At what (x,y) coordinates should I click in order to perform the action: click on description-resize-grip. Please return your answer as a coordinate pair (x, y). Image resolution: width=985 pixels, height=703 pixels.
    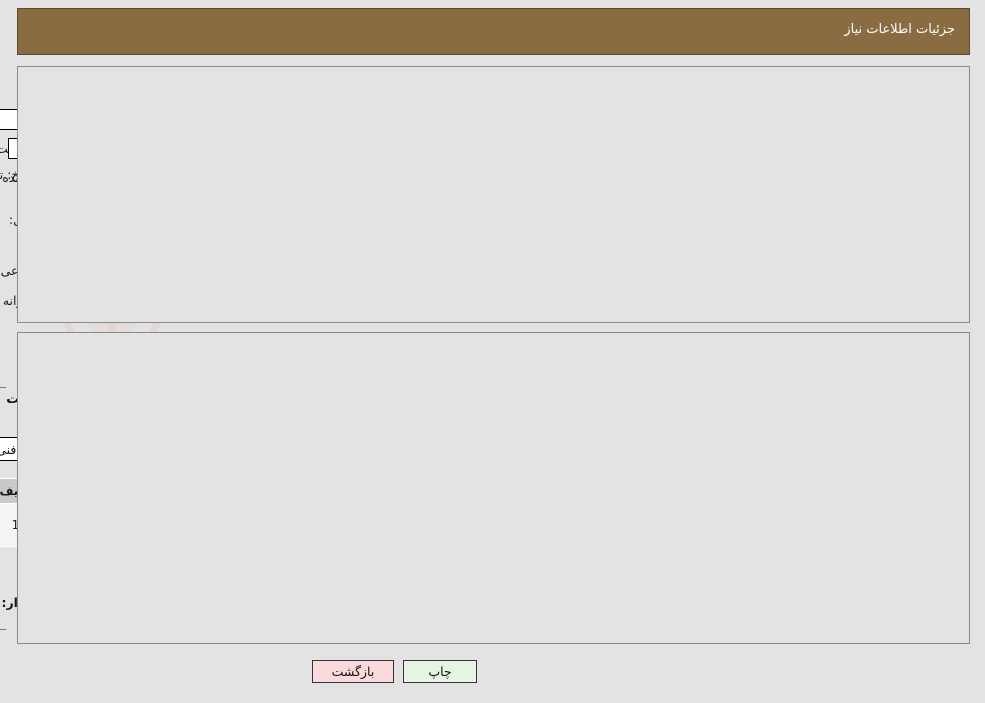
    Looking at the image, I should click on (3, 383).